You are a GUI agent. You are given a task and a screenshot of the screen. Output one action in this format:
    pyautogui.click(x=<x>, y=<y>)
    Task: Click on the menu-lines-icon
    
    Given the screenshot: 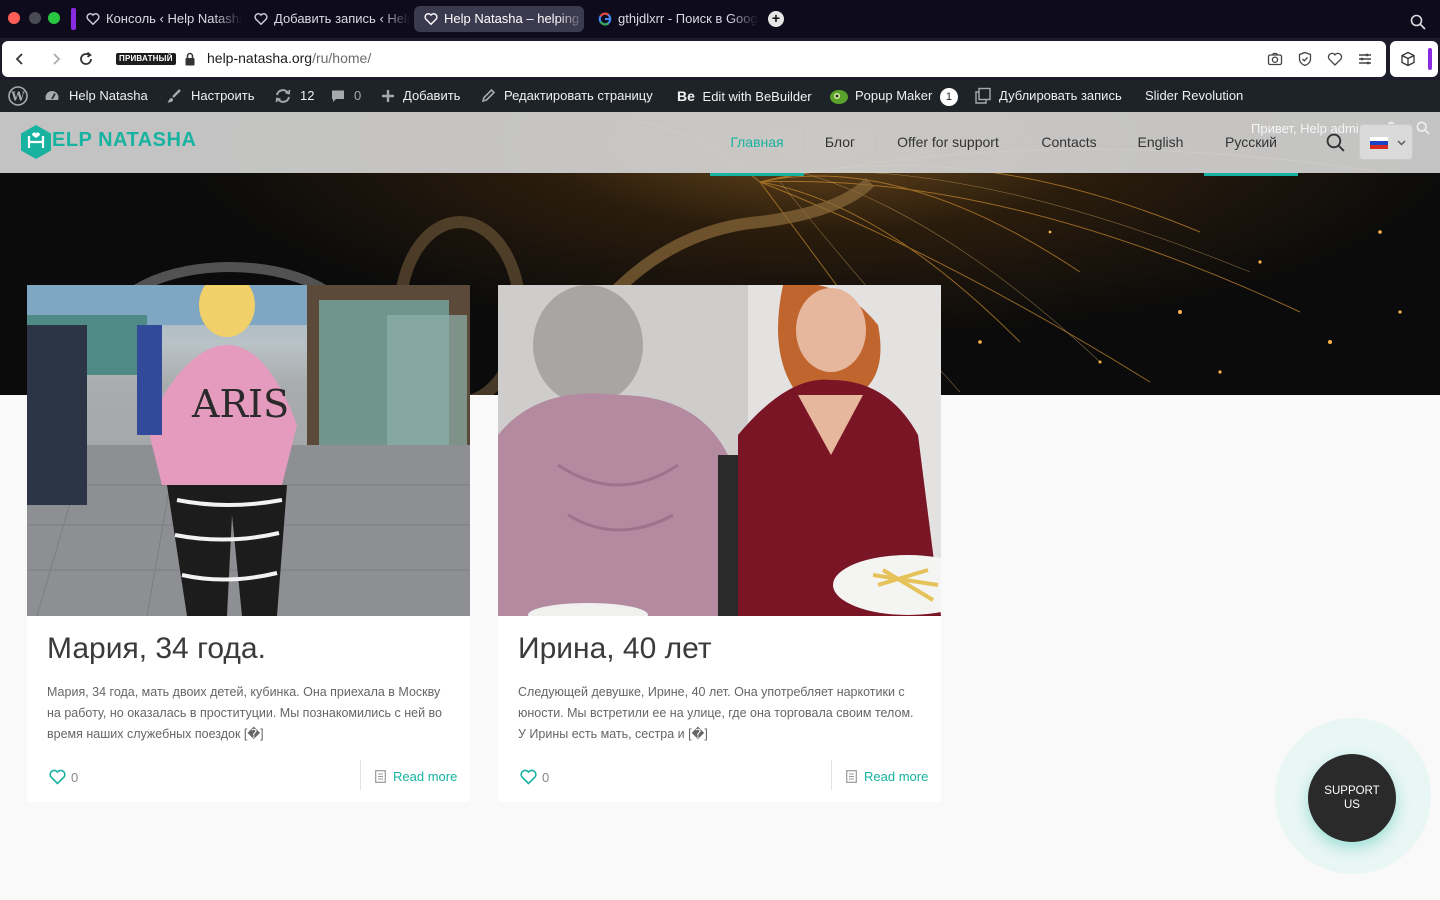 What is the action you would take?
    pyautogui.click(x=1365, y=59)
    